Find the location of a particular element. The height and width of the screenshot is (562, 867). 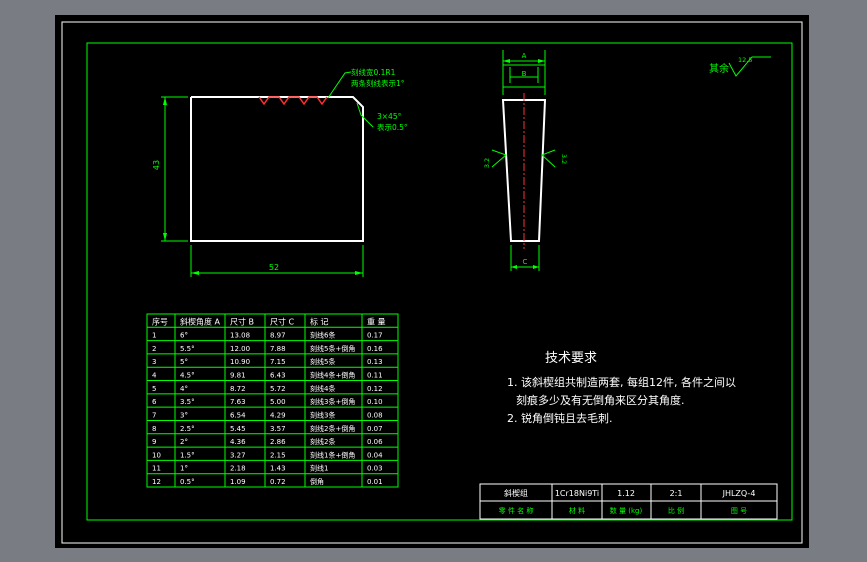

table-cell: 4.5° is located at coordinates (187, 376).